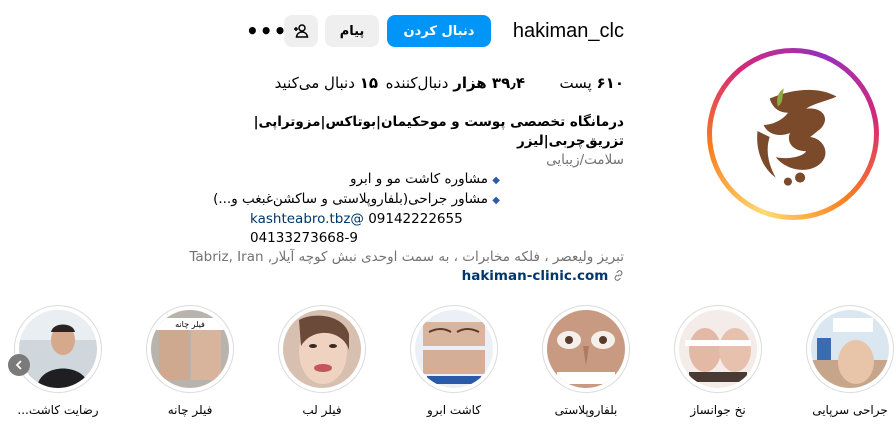  Describe the element at coordinates (307, 219) in the screenshot. I see `email-handle: kashteabro.tbz@` at that location.